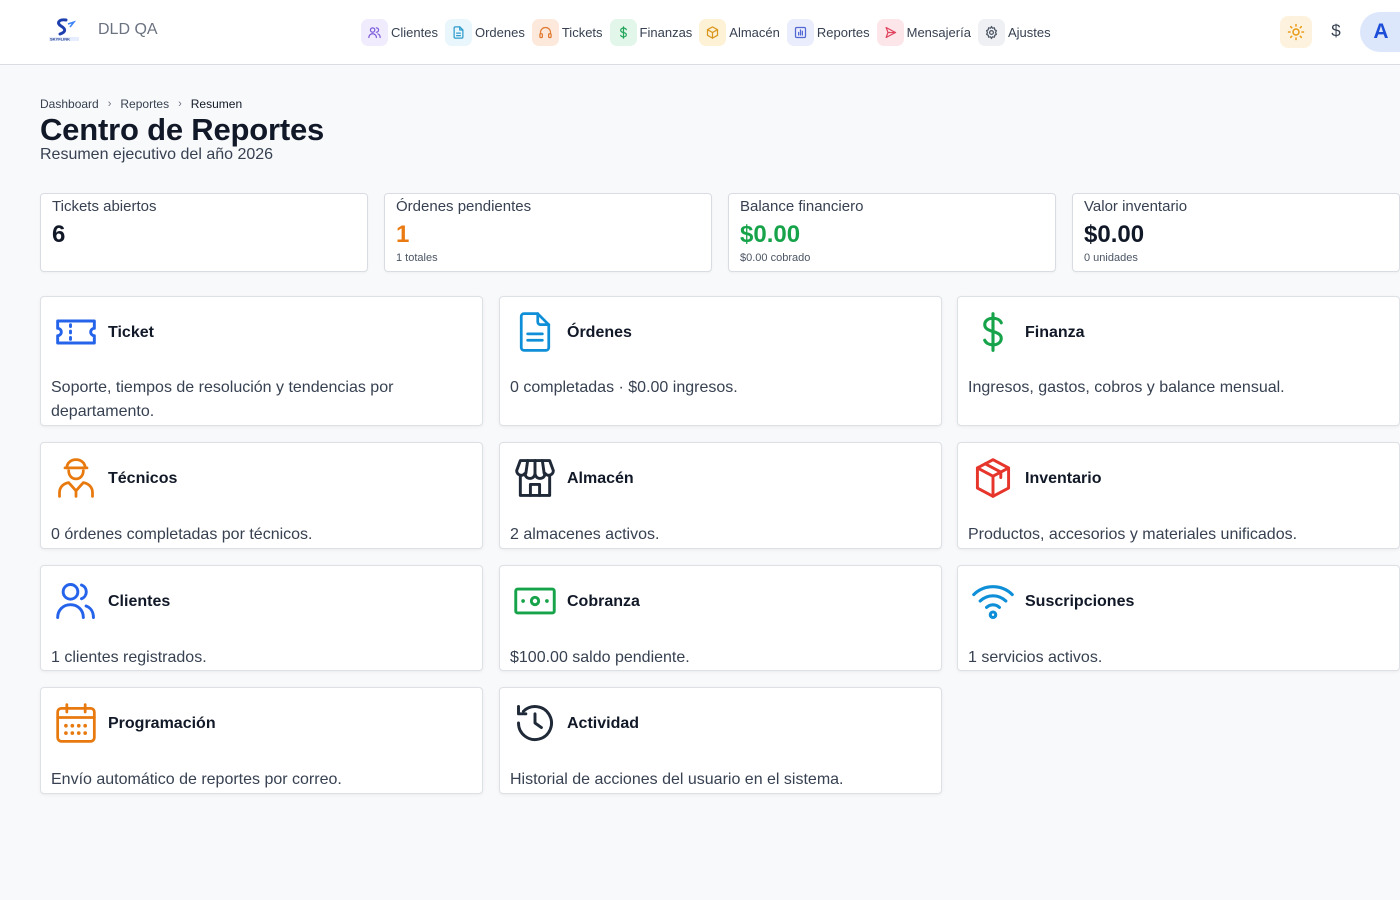 The width and height of the screenshot is (1400, 900). I want to click on nav-finanzas: Finanzas, so click(651, 32).